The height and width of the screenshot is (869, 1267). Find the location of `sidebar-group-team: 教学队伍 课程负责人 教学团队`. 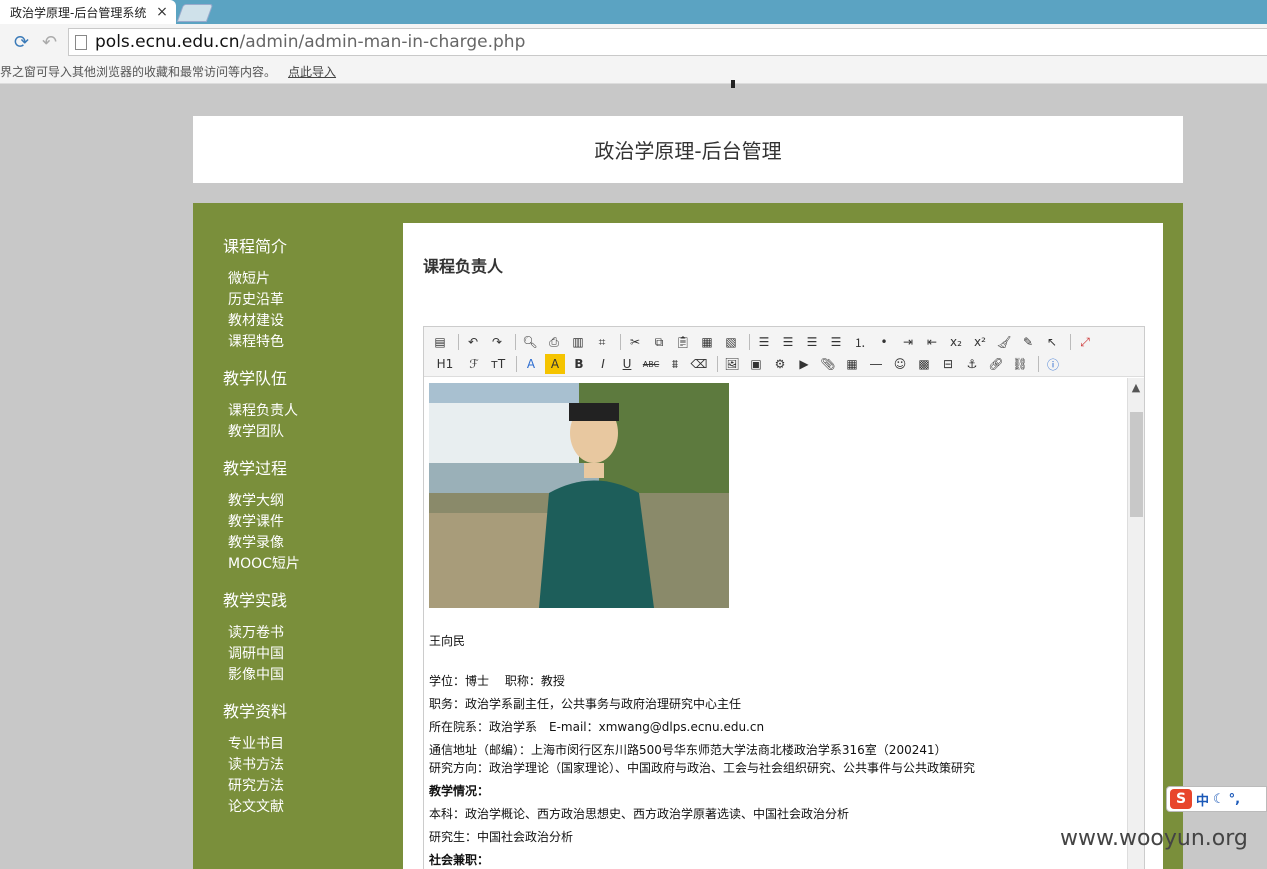

sidebar-group-team: 教学队伍 课程负责人 教学团队 is located at coordinates (308, 405).